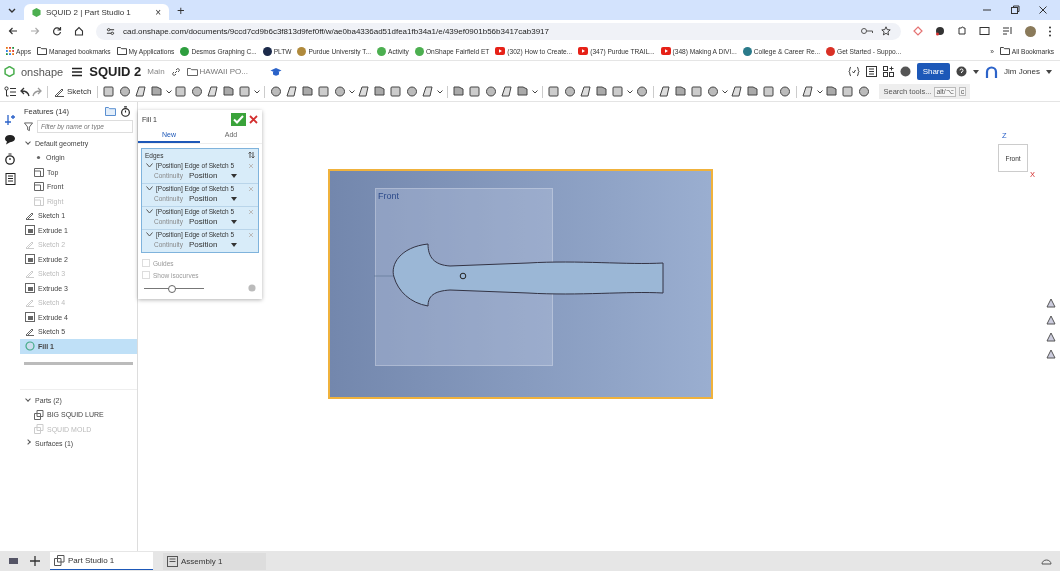 The height and width of the screenshot is (571, 1060). I want to click on sort-icon, so click(251, 155).